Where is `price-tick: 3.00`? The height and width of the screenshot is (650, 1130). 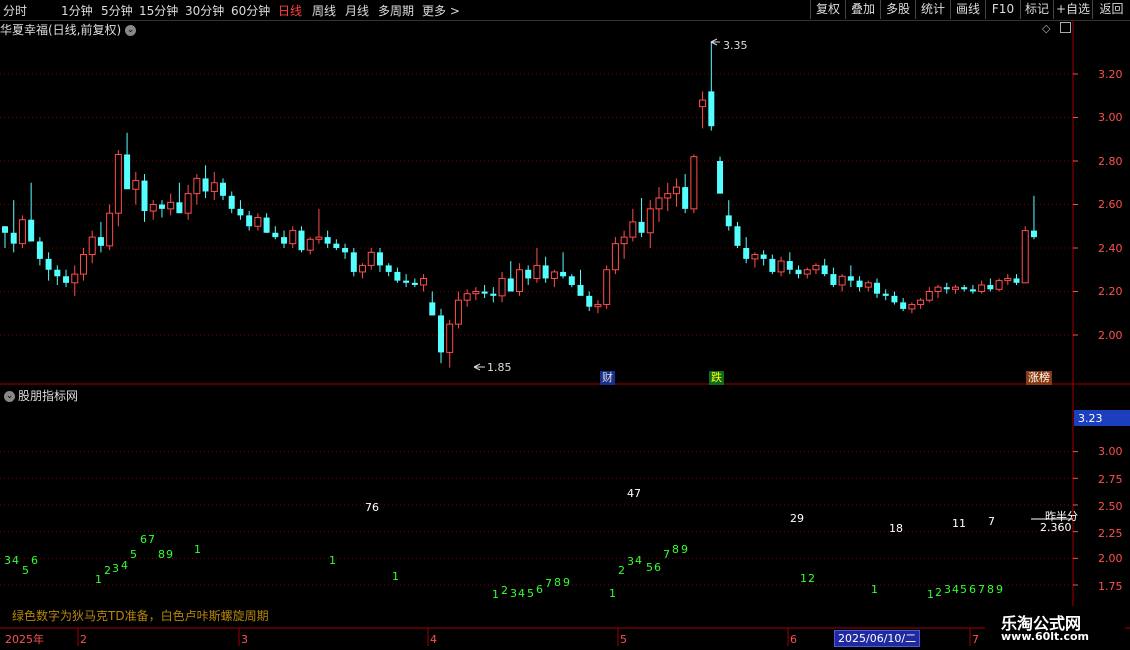 price-tick: 3.00 is located at coordinates (1110, 117).